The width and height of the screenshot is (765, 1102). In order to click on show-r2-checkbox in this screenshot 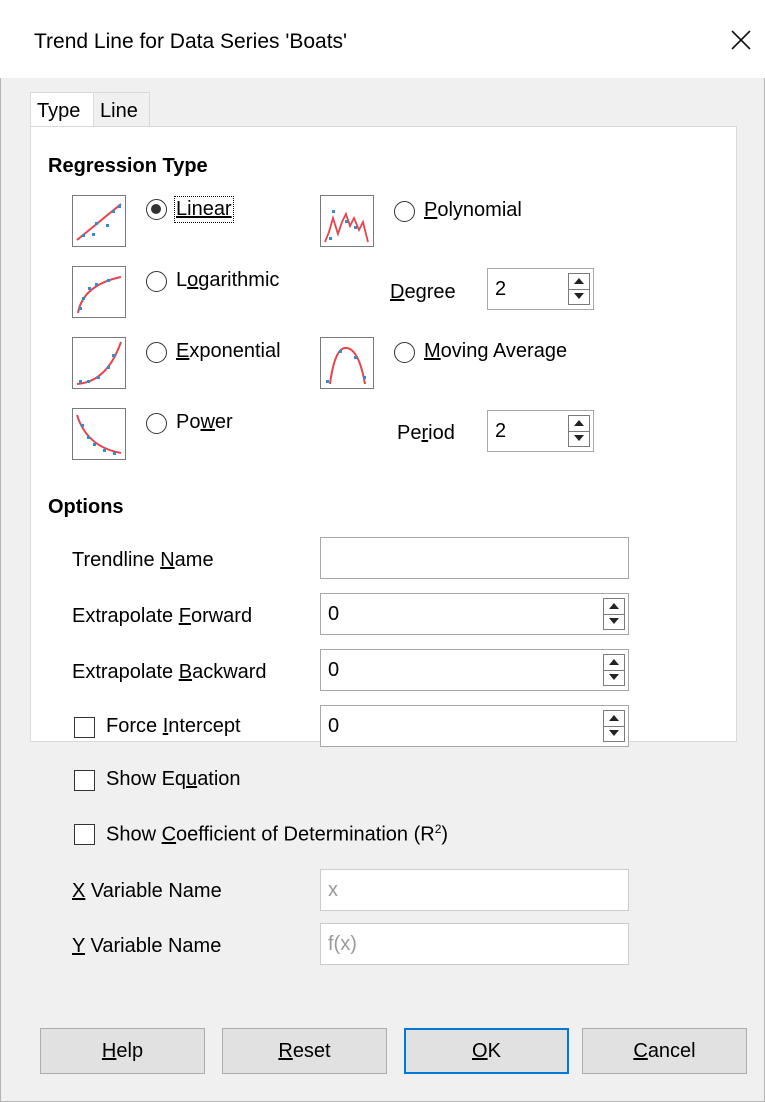, I will do `click(84, 834)`.